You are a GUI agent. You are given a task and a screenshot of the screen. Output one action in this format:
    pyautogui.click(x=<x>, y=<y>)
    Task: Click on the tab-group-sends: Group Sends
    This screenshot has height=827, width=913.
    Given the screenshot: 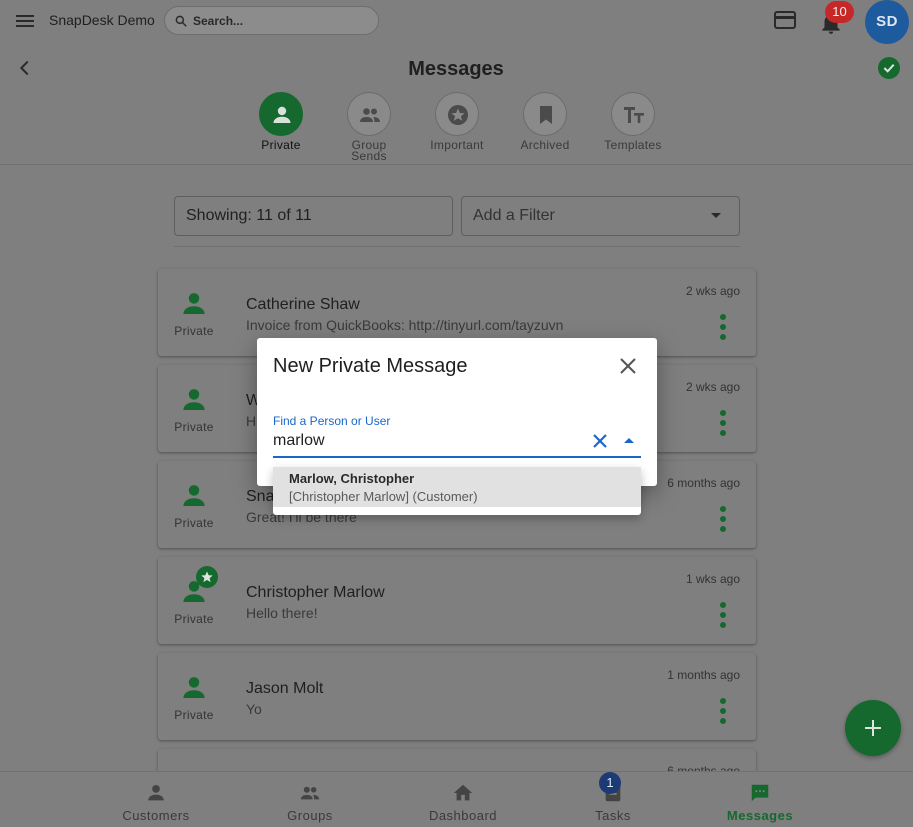 What is the action you would take?
    pyautogui.click(x=369, y=127)
    